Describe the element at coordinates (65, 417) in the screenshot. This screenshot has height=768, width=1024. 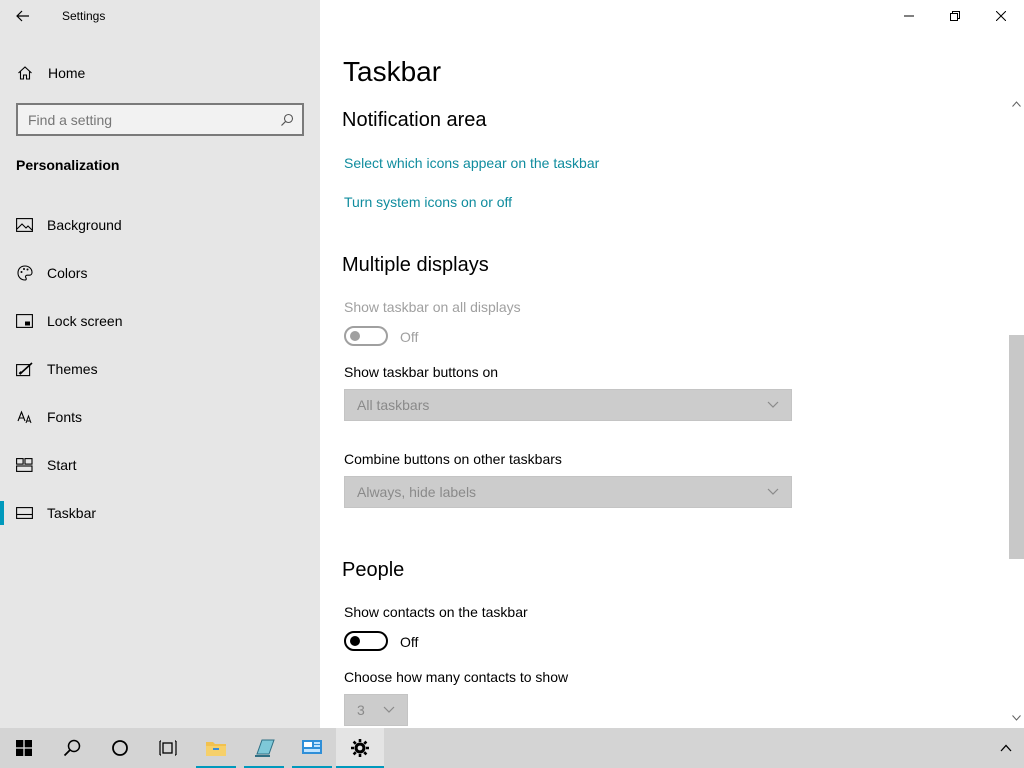
I see `sidebar-item-label: Fonts` at that location.